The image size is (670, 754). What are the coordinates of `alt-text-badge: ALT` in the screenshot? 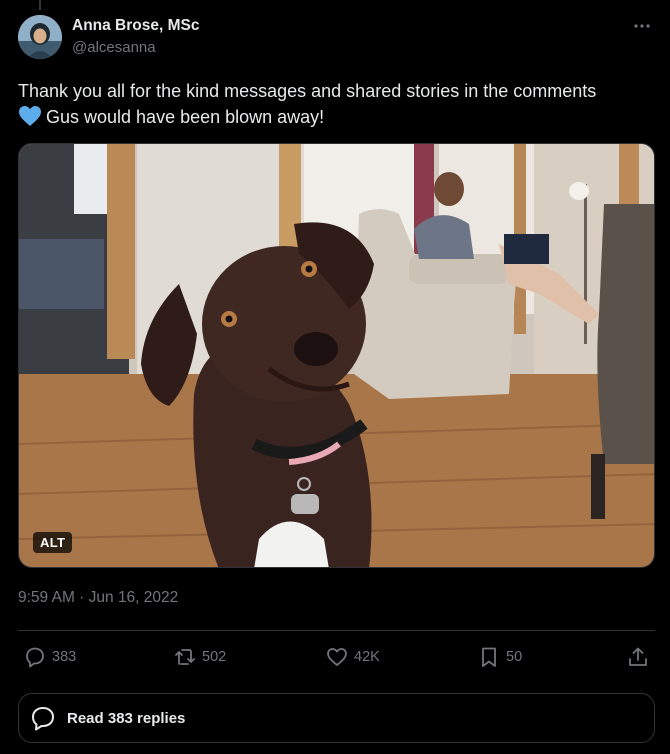 It's located at (53, 542).